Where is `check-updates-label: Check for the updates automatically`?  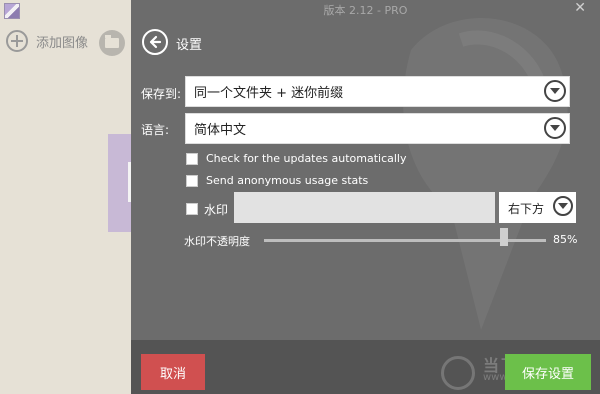
check-updates-label: Check for the updates automatically is located at coordinates (306, 158).